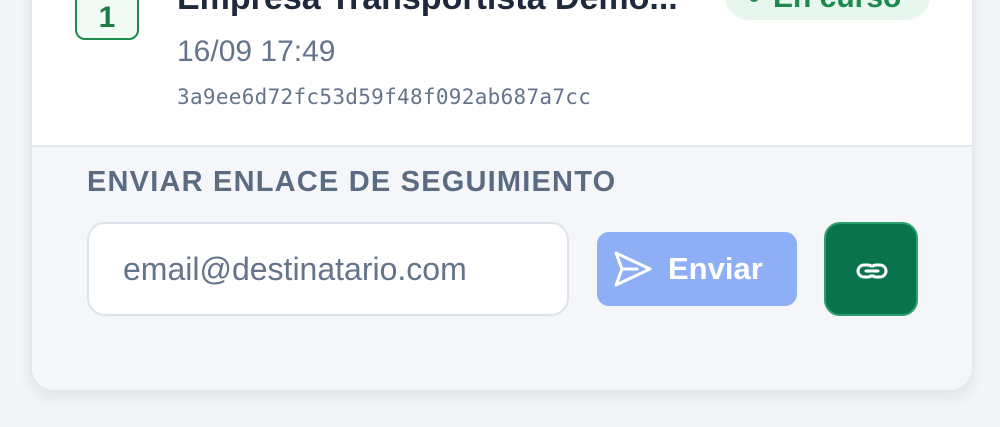 The height and width of the screenshot is (427, 1000). I want to click on copy-link-button, so click(871, 269).